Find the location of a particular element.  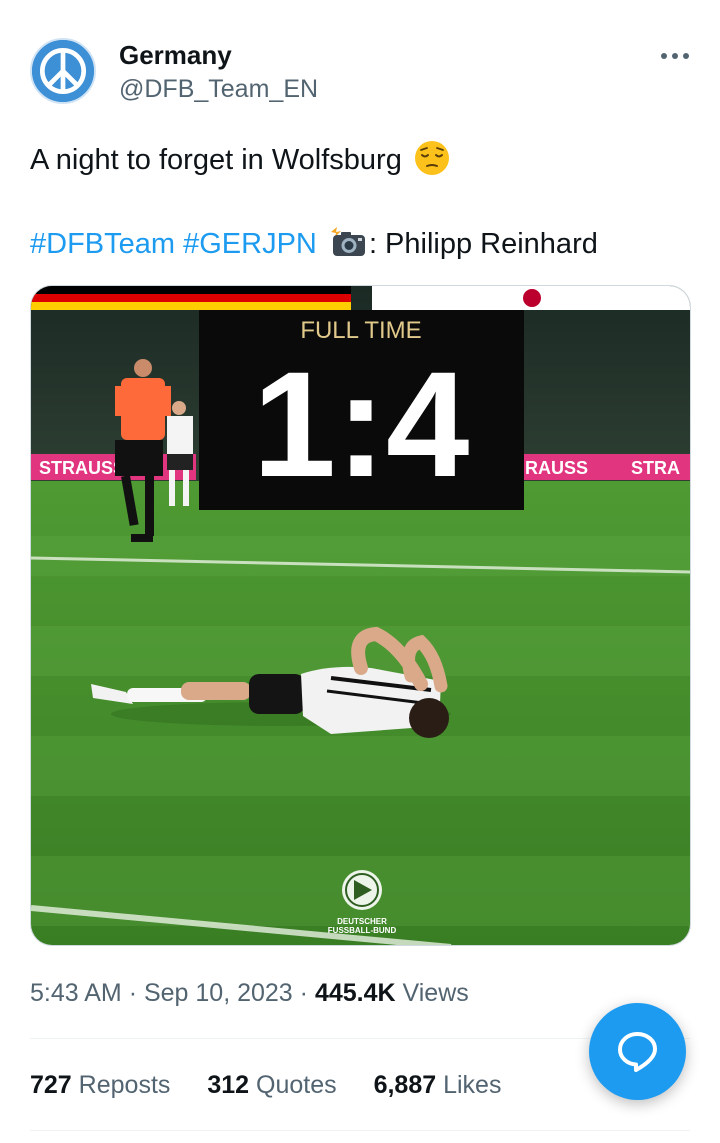

more-options-button is located at coordinates (675, 56).